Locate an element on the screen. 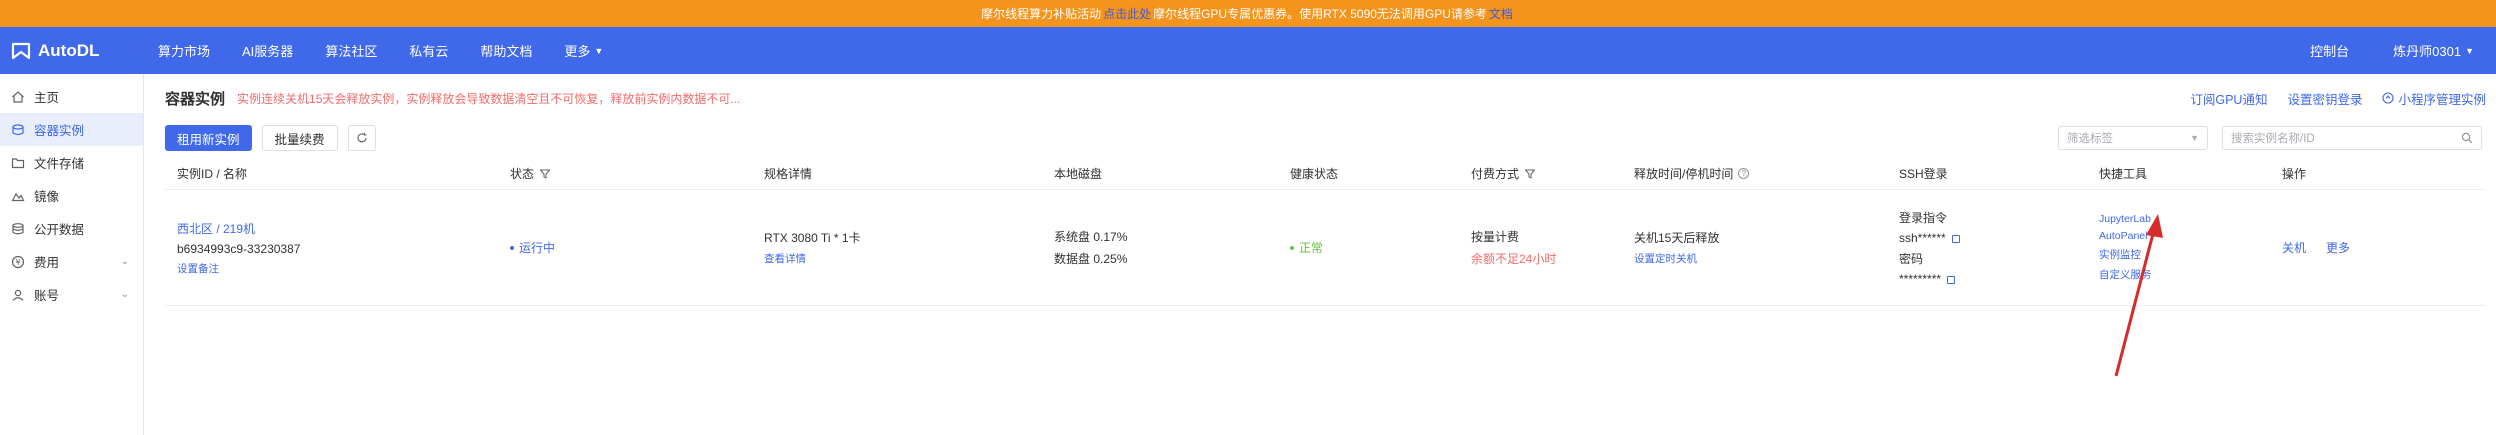 The image size is (2496, 435). health-dot is located at coordinates (1292, 247).